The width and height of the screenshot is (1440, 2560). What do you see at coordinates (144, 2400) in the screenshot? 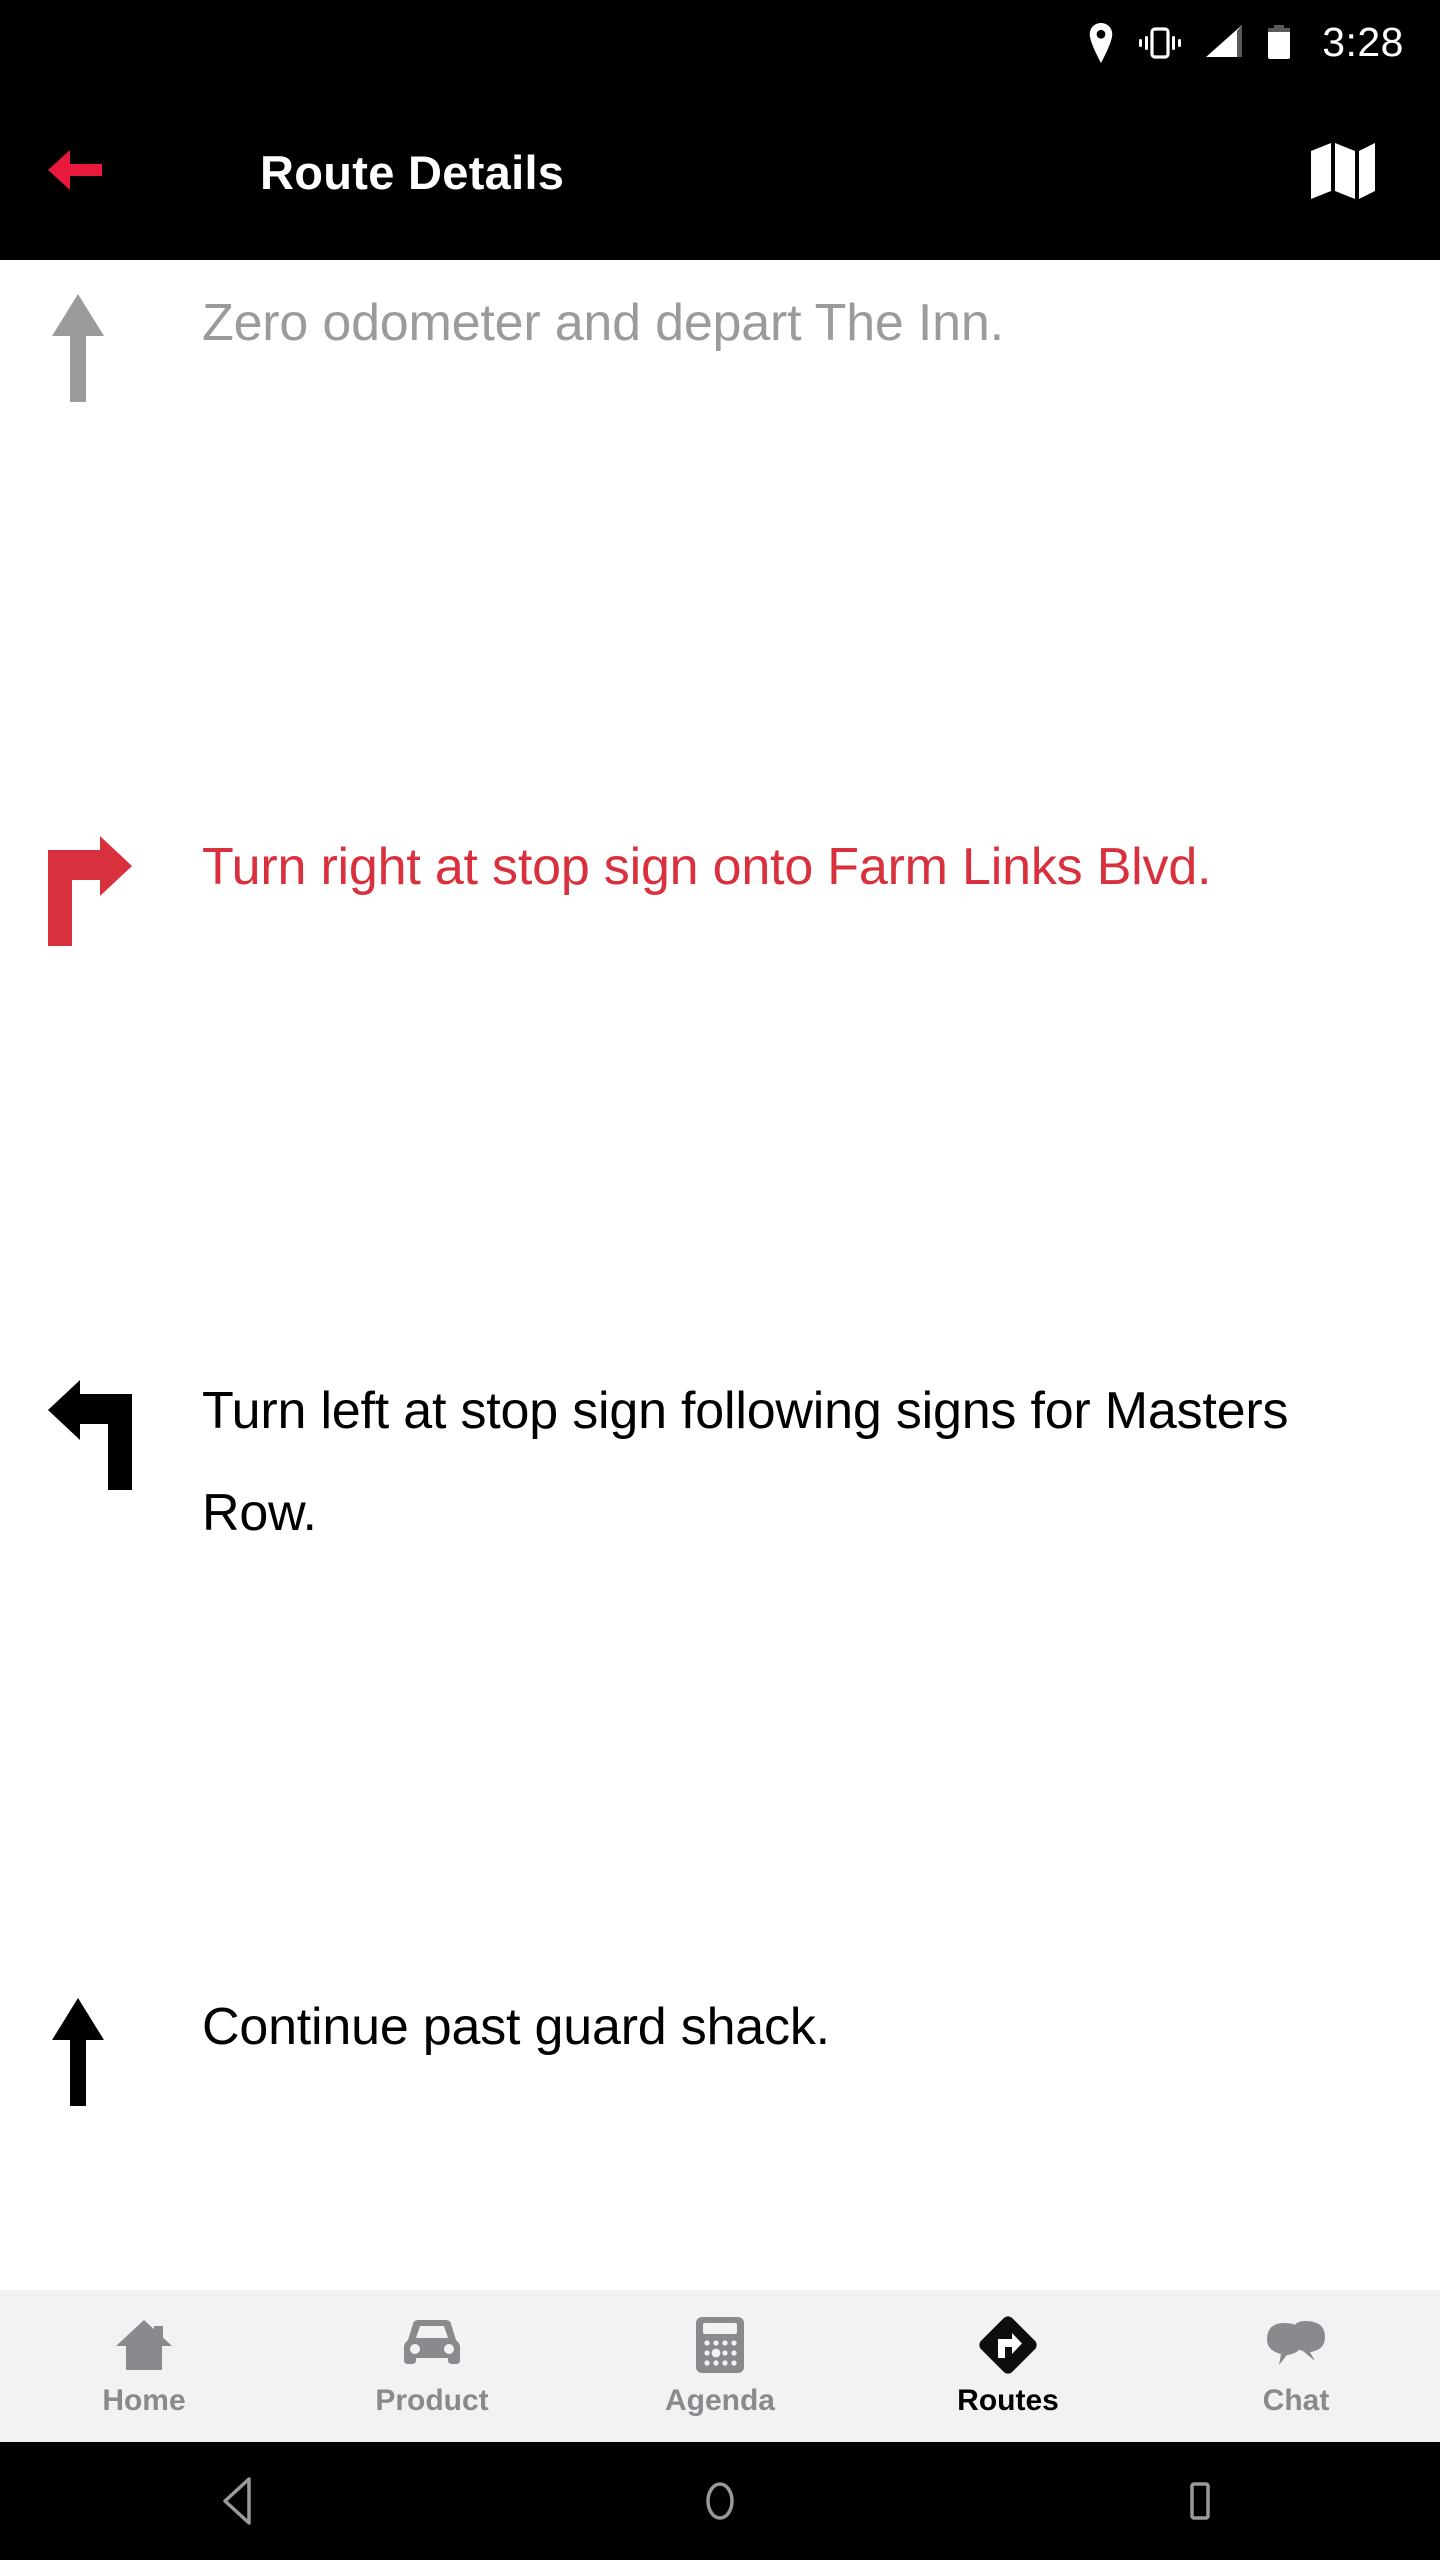
I see `tab-label: Home` at bounding box center [144, 2400].